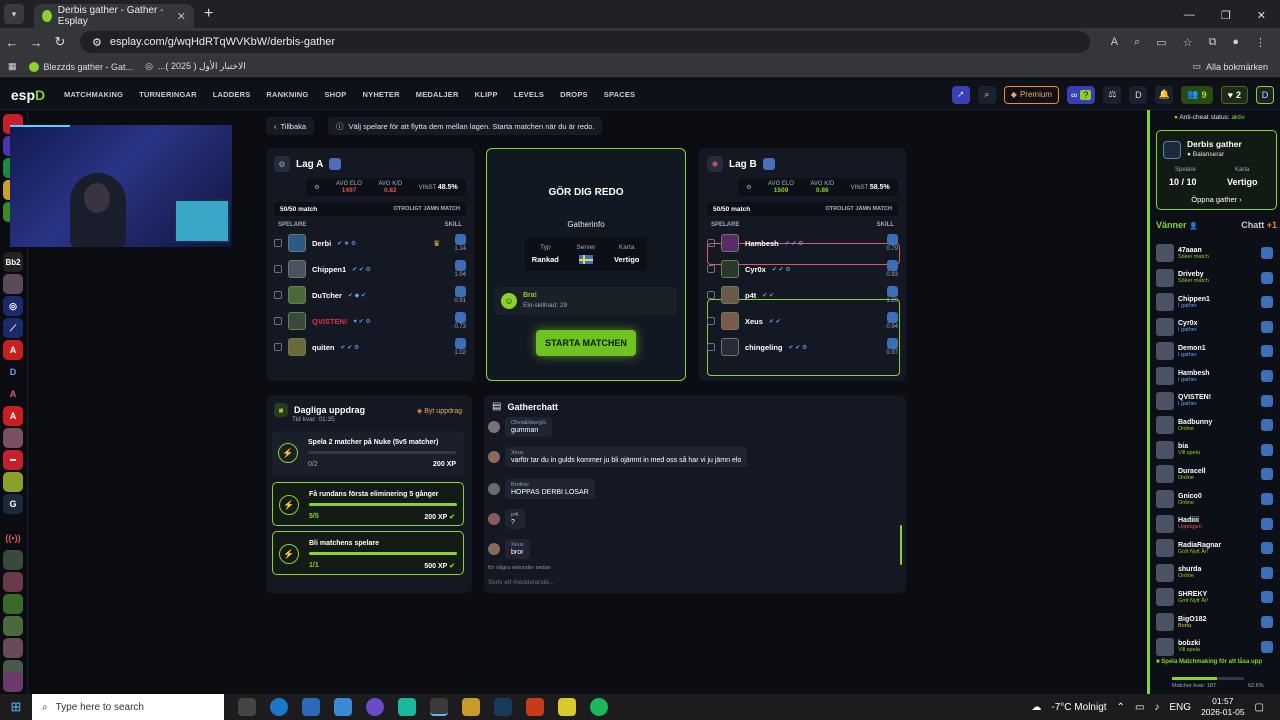  What do you see at coordinates (1259, 225) in the screenshot?
I see `tab-chat: Chatt +1` at bounding box center [1259, 225].